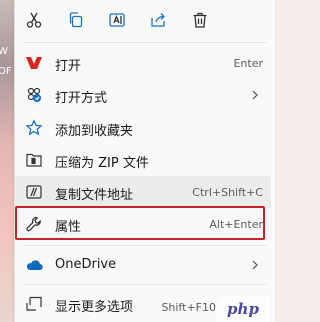 The height and width of the screenshot is (322, 320). I want to click on open-with-icon, so click(34, 95).